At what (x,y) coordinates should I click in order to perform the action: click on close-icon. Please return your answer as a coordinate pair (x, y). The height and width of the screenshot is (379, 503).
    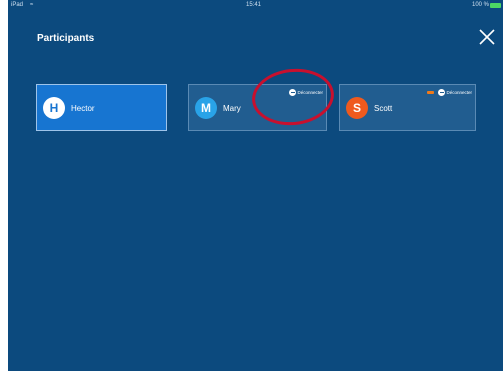
    Looking at the image, I should click on (487, 37).